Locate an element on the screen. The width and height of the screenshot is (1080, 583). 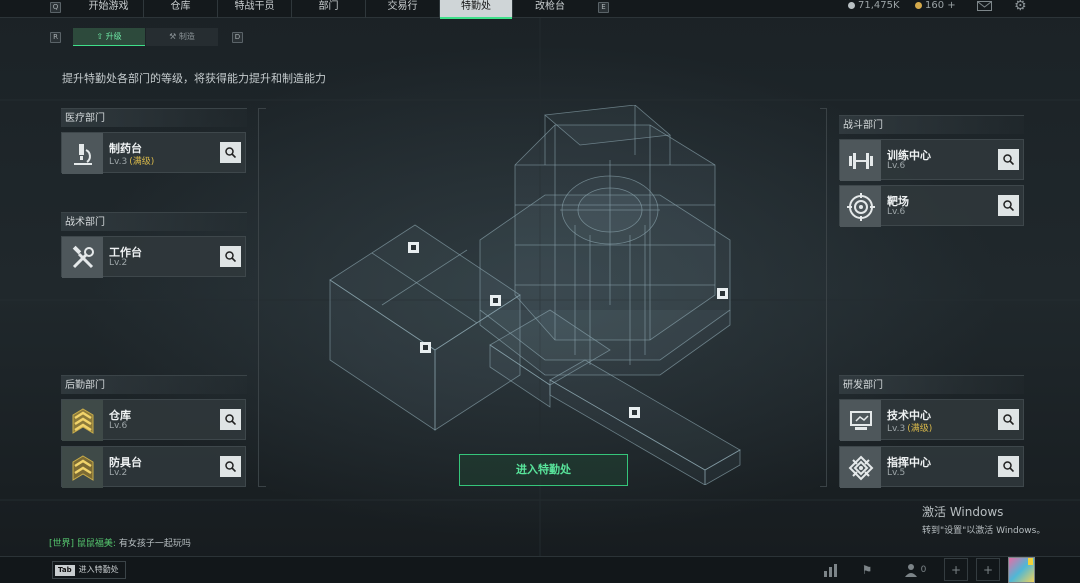
tab-key: Tab is located at coordinates (65, 570).